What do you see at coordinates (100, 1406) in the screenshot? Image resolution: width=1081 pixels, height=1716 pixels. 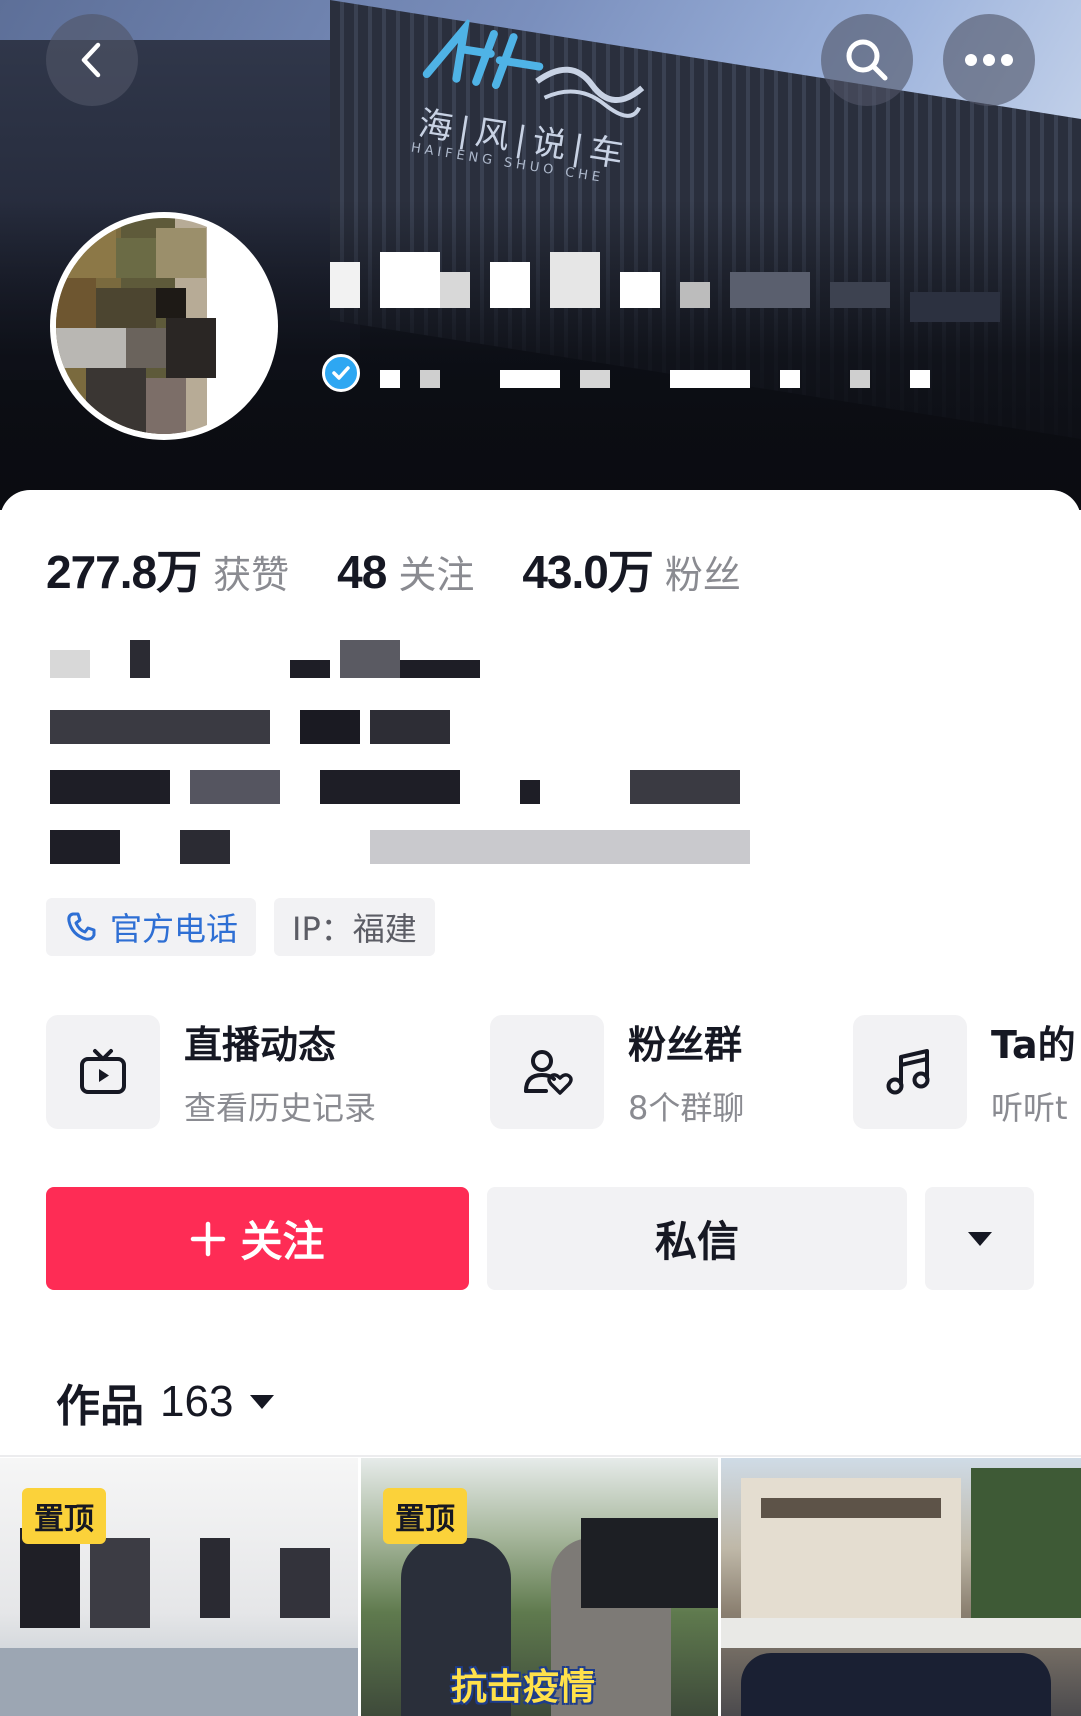 I see `works-label: 作品` at bounding box center [100, 1406].